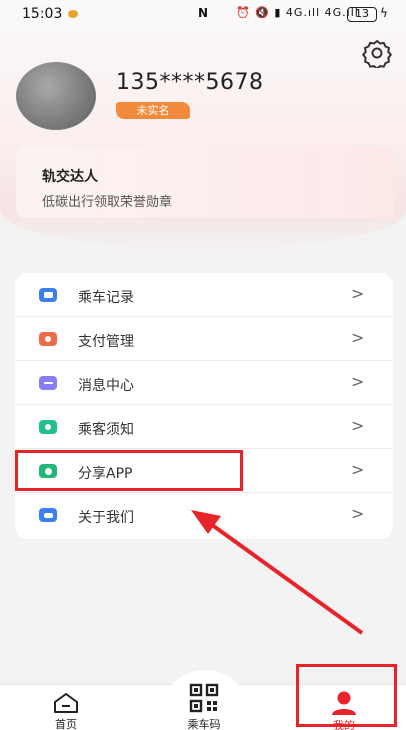 Image resolution: width=406 pixels, height=730 pixels. What do you see at coordinates (106, 298) in the screenshot?
I see `menu-item-label: 乘车记录` at bounding box center [106, 298].